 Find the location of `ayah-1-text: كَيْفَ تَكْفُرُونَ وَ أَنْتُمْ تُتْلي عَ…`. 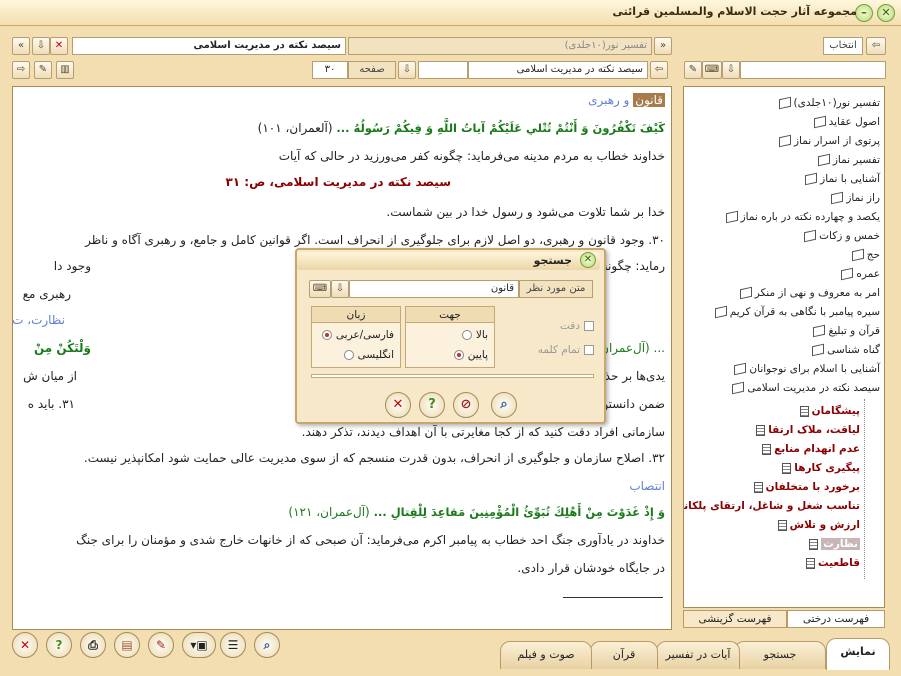

ayah-1-text: كَيْفَ تَكْفُرُونَ وَ أَنْتُمْ تُتْلي عَ… is located at coordinates (500, 128).